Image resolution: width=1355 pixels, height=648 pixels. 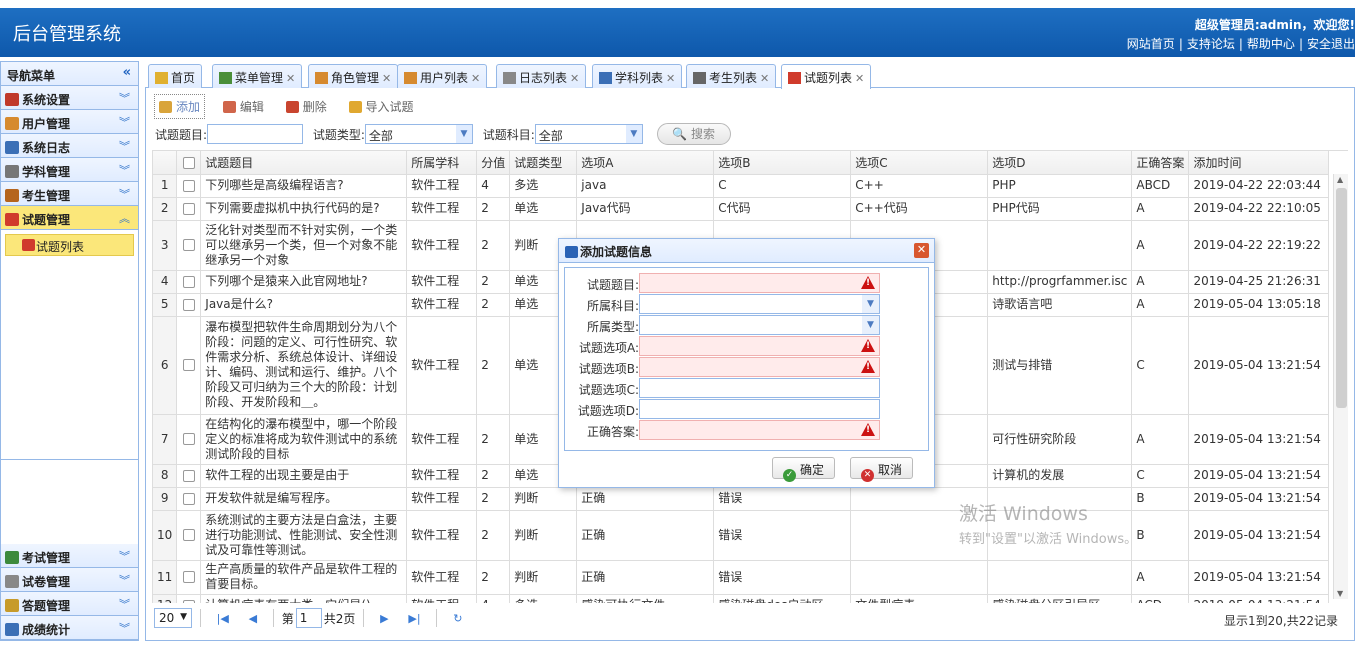 I want to click on cell-b: 错误, so click(x=782, y=577).